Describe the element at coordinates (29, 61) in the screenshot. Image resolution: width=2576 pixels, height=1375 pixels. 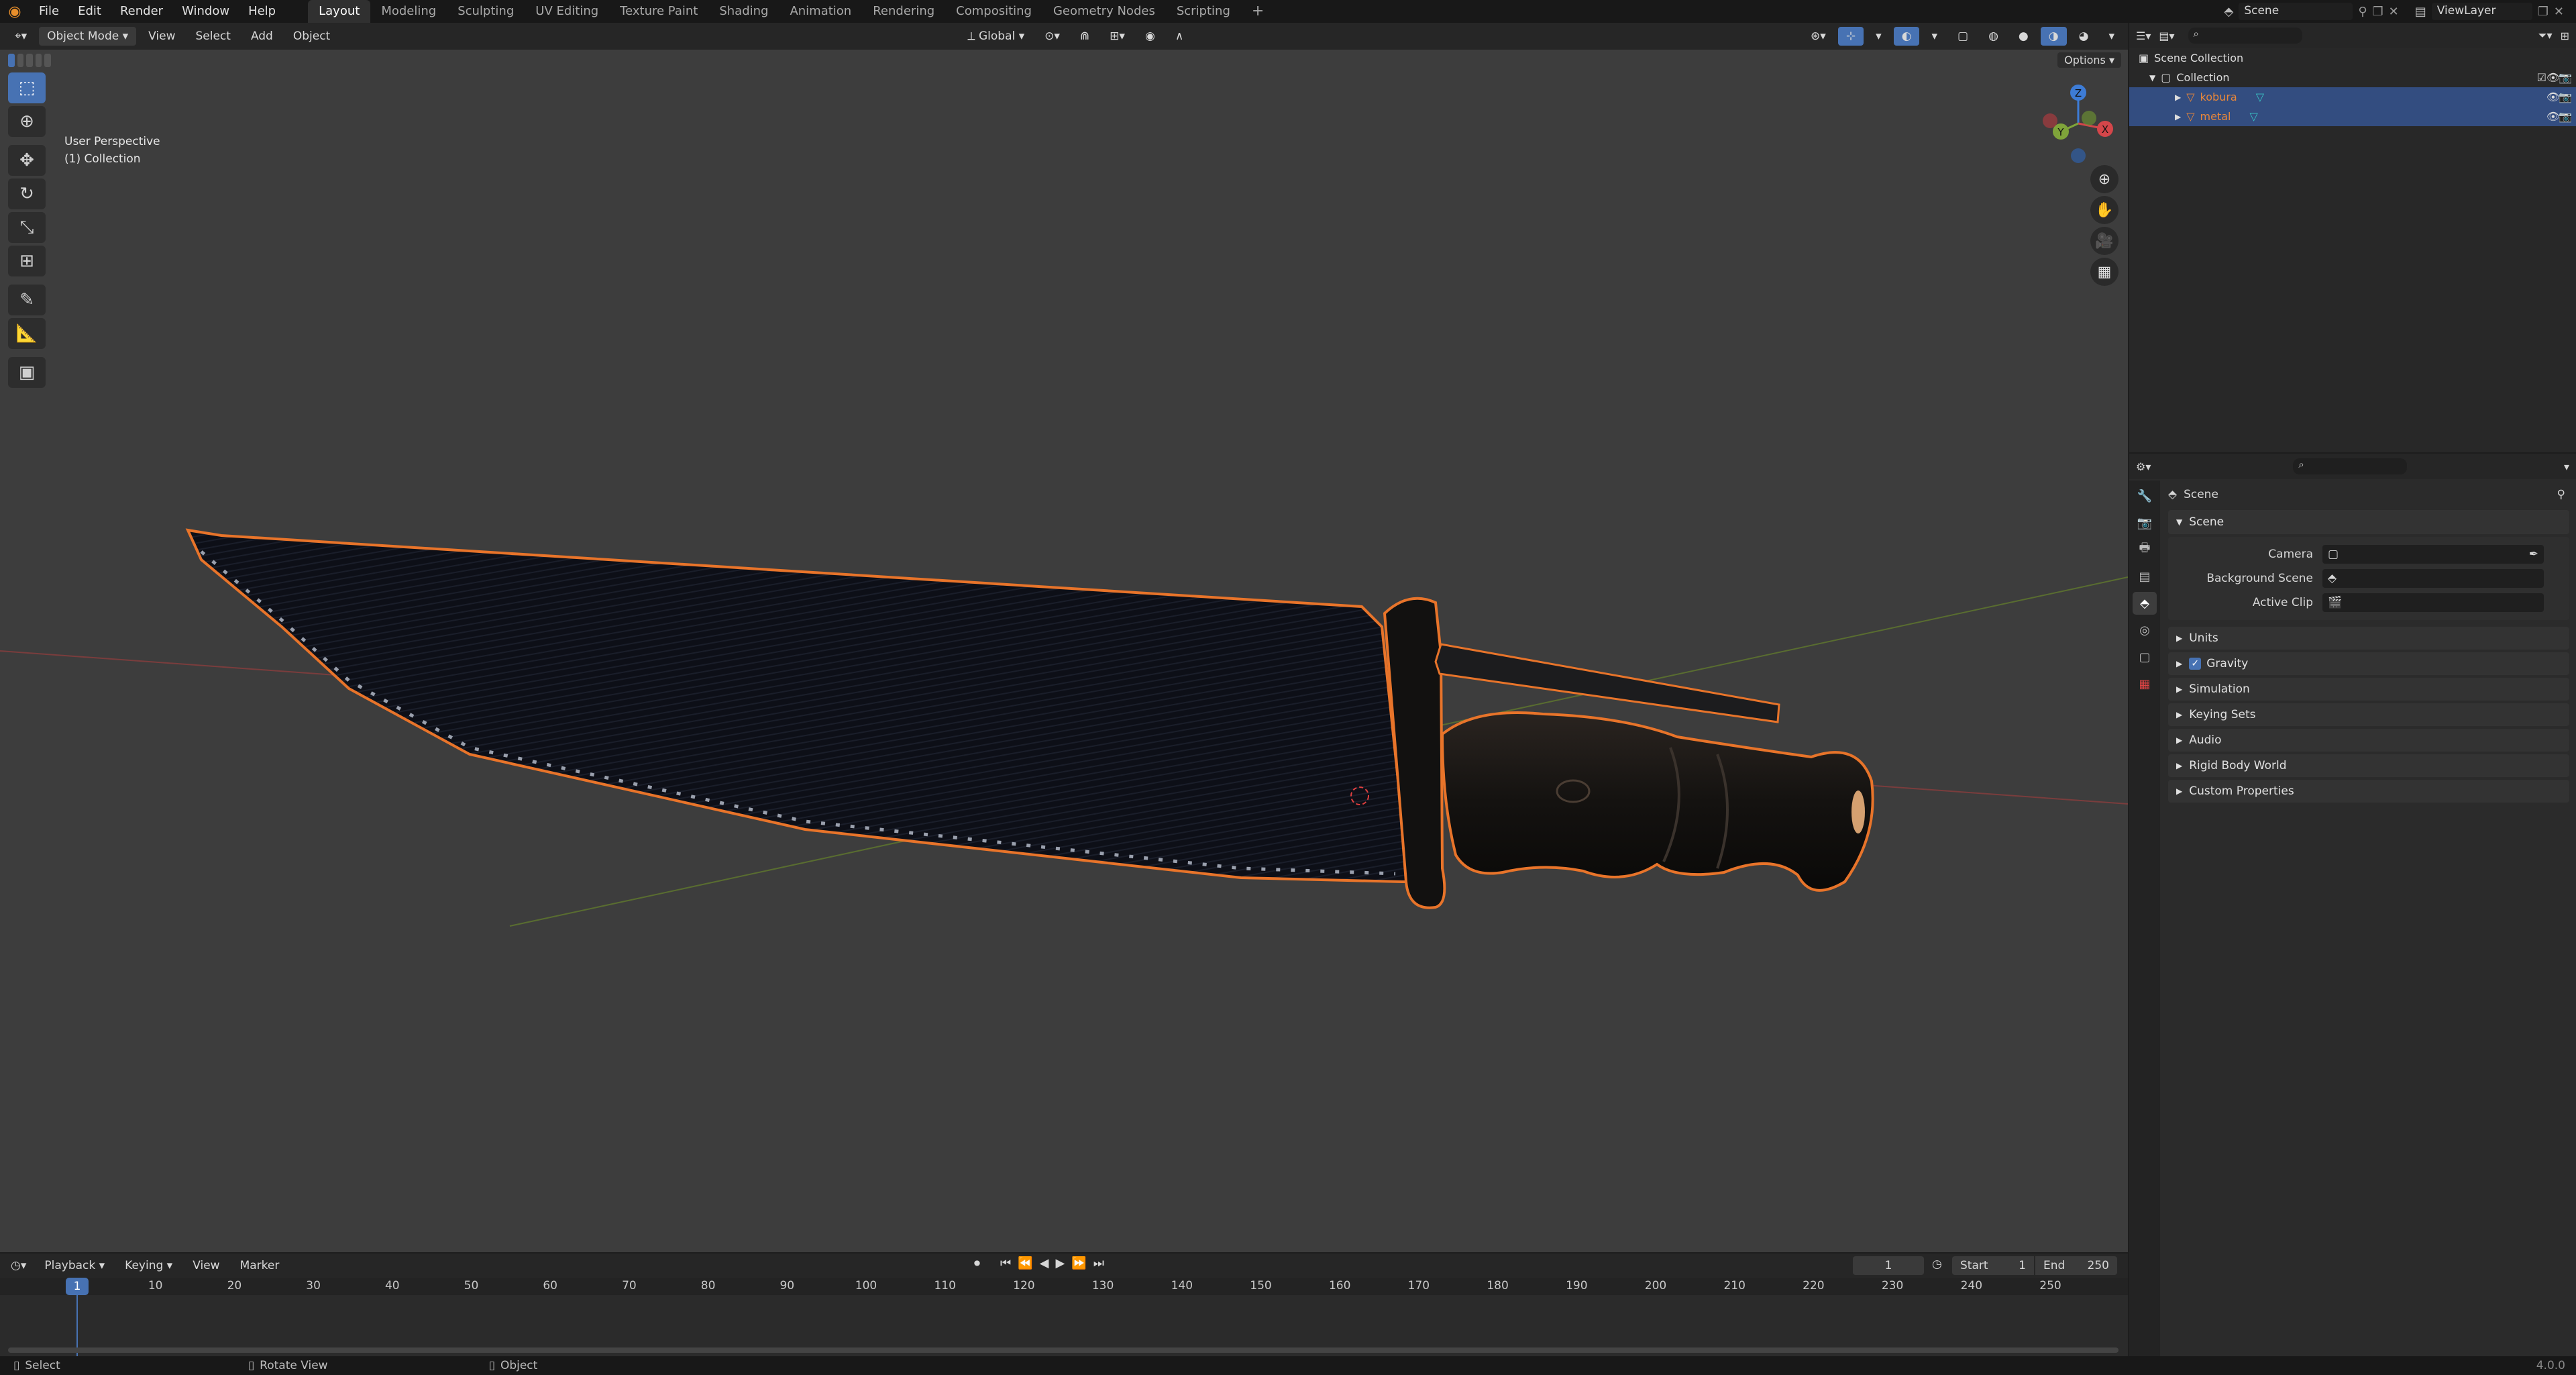
I see `select-subtract-icon` at that location.